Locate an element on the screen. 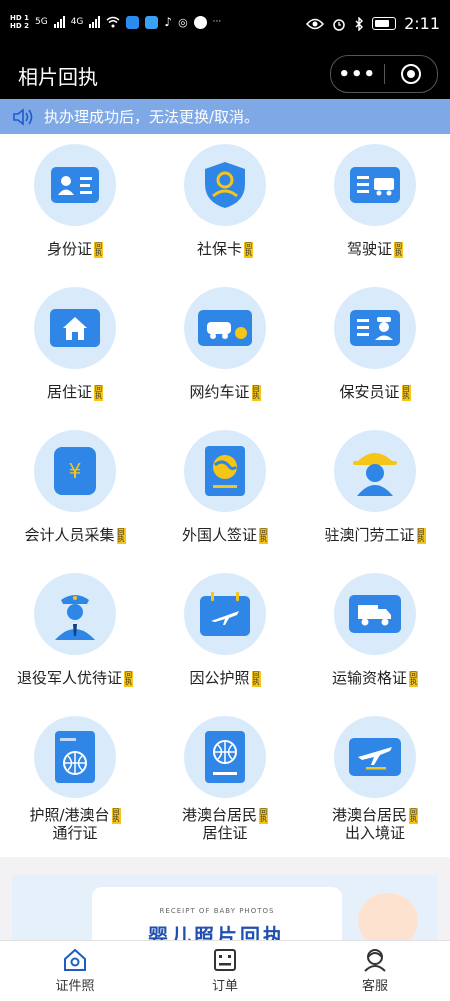 The image size is (450, 1001). service-item-residence-permit: 居住证 回执 is located at coordinates (75, 348).